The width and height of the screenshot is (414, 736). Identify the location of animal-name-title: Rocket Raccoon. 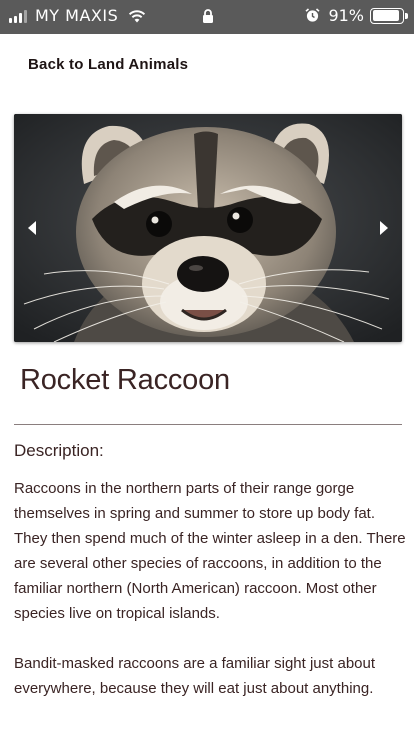
(125, 380).